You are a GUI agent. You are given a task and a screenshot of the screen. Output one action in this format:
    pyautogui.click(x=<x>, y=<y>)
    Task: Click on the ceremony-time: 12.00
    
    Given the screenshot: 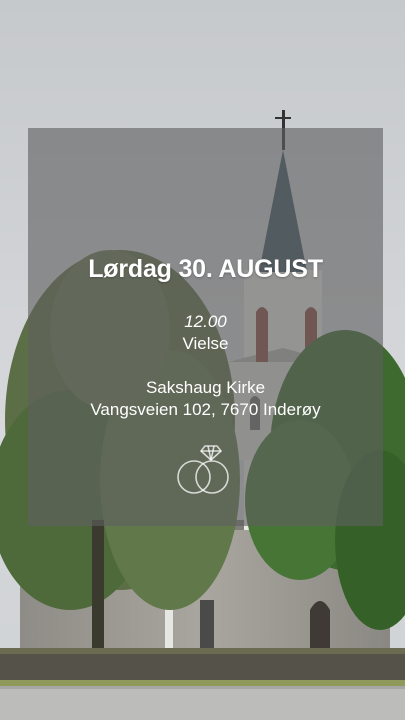 What is the action you would take?
    pyautogui.click(x=205, y=321)
    